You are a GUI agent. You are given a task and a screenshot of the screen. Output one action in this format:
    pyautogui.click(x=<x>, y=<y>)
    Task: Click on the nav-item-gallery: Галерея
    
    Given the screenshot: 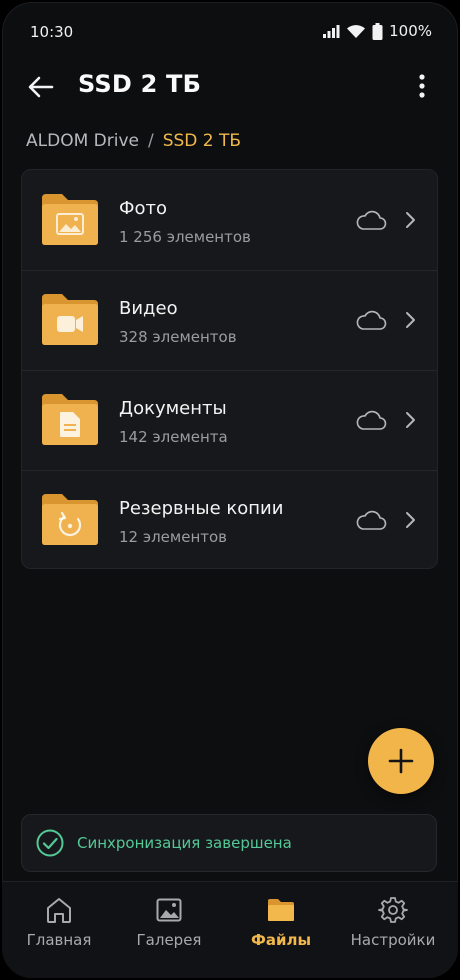 What is the action you would take?
    pyautogui.click(x=169, y=930)
    